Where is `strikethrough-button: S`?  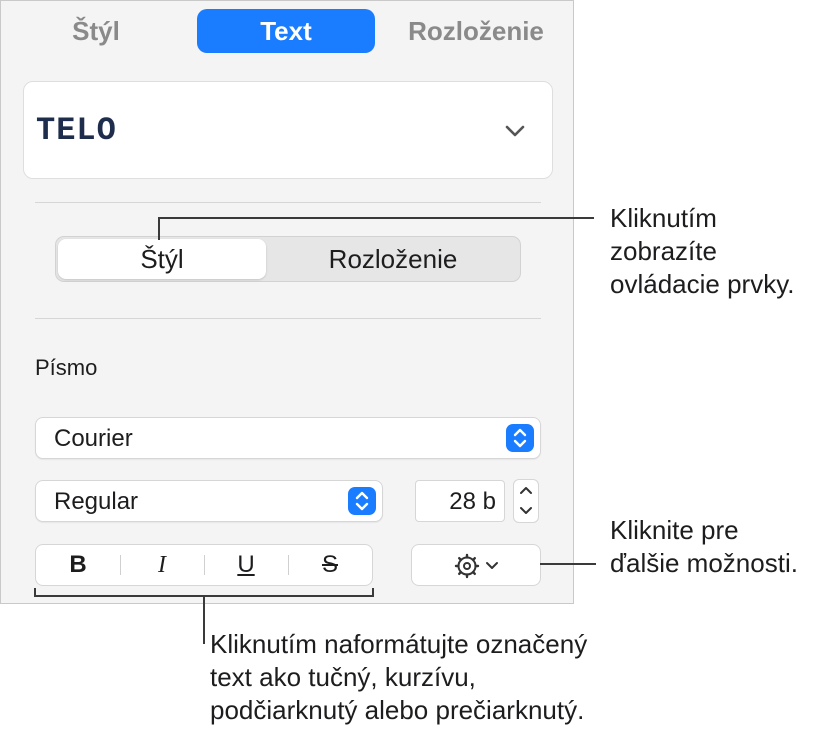
strikethrough-button: S is located at coordinates (330, 565).